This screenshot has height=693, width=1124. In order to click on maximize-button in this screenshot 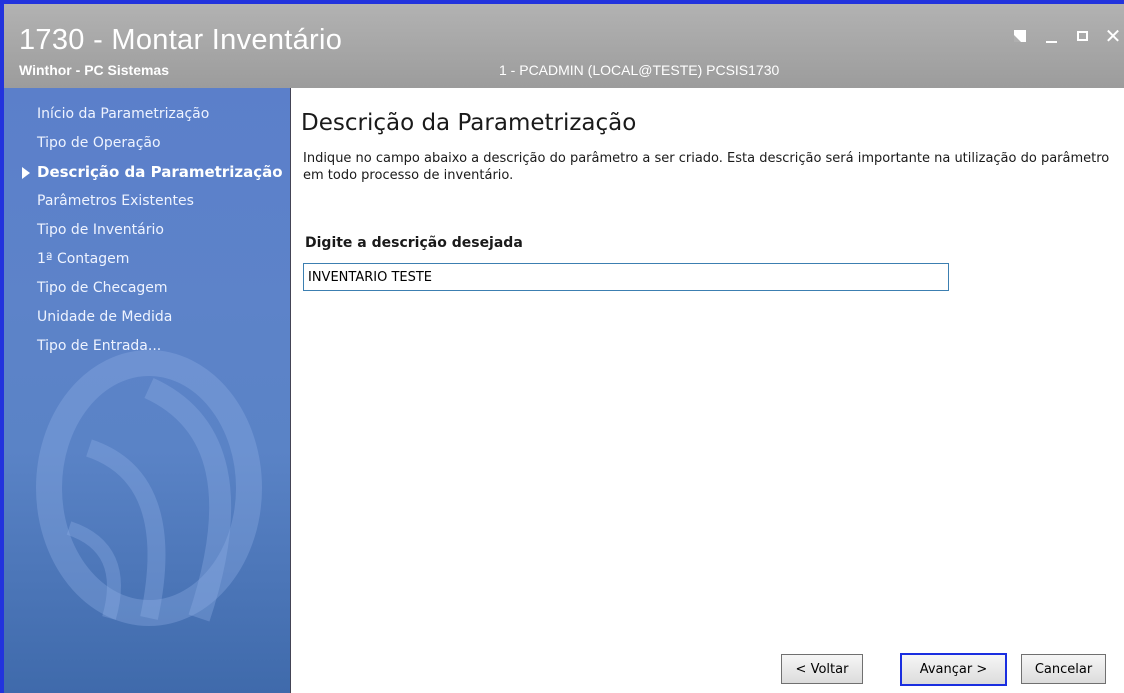, I will do `click(1082, 36)`.